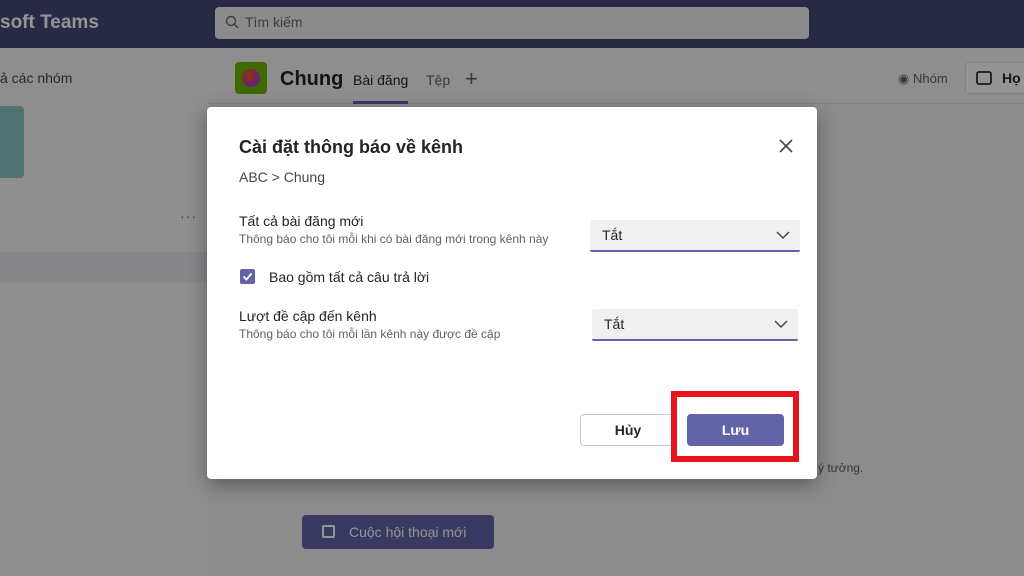 Image resolution: width=1024 pixels, height=576 pixels. Describe the element at coordinates (628, 430) in the screenshot. I see `cancel-button: Hủy` at that location.